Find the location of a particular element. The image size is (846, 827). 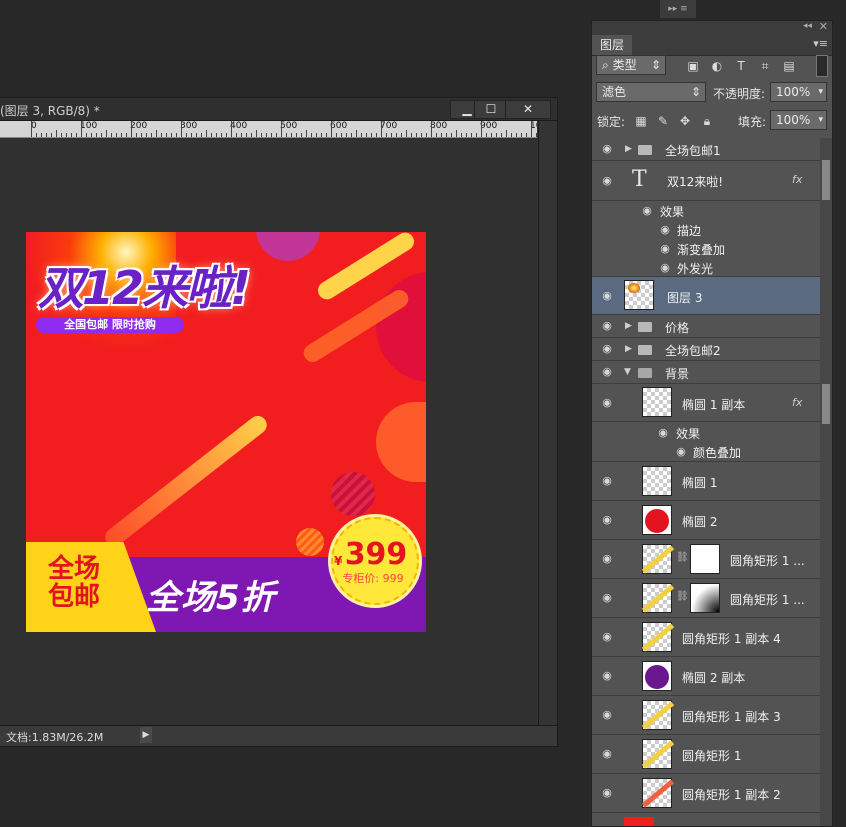

maximize-button: ☐ is located at coordinates (491, 109).